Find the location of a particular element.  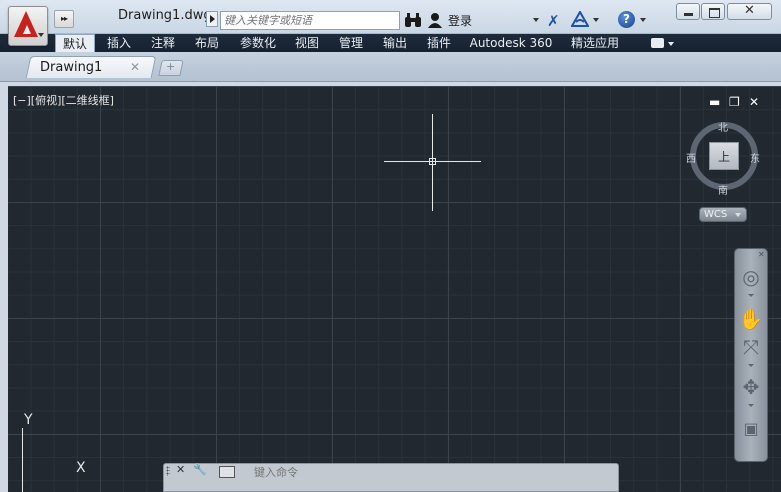

command-input is located at coordinates (425, 472).